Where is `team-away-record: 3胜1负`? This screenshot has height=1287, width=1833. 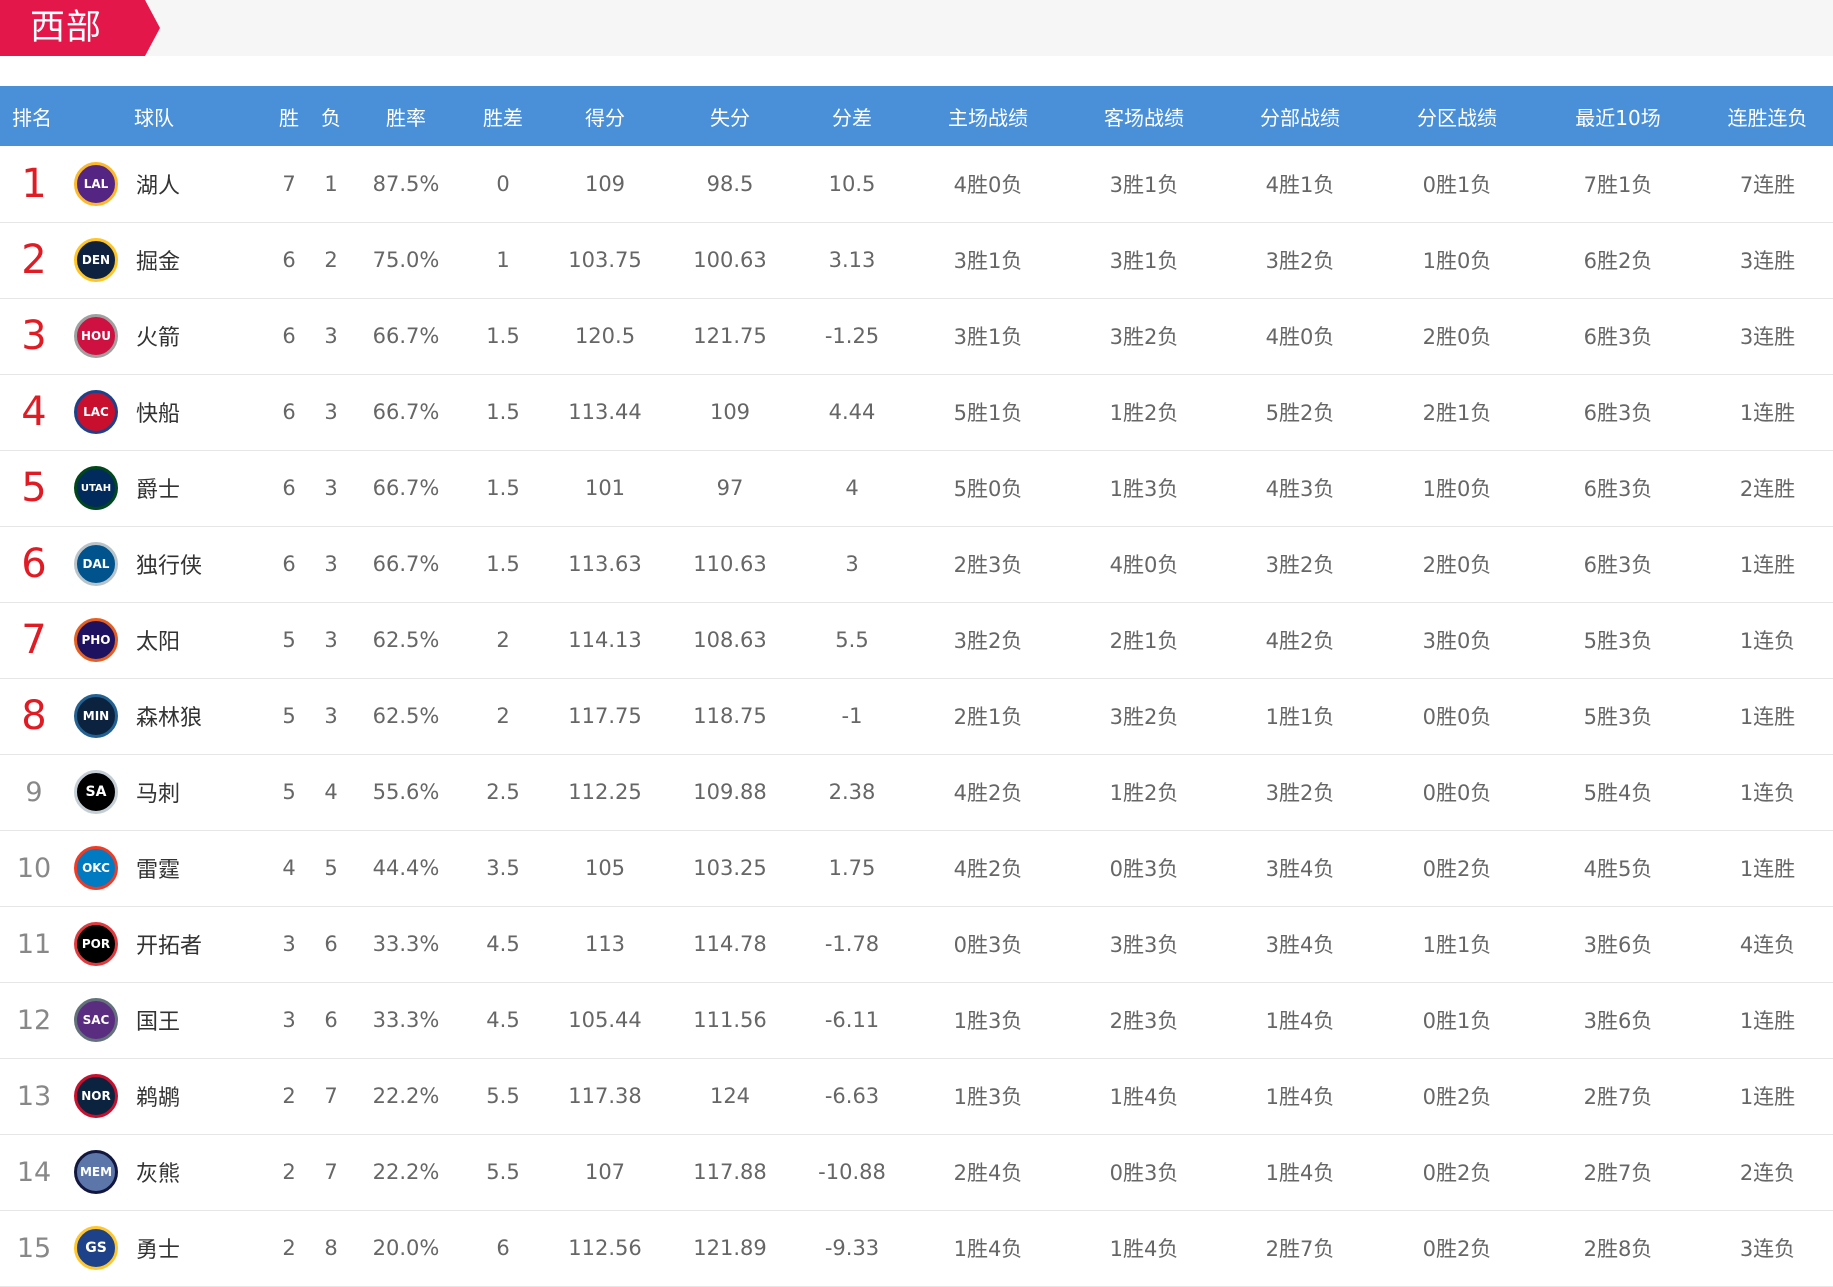
team-away-record: 3胜1负 is located at coordinates (1144, 261).